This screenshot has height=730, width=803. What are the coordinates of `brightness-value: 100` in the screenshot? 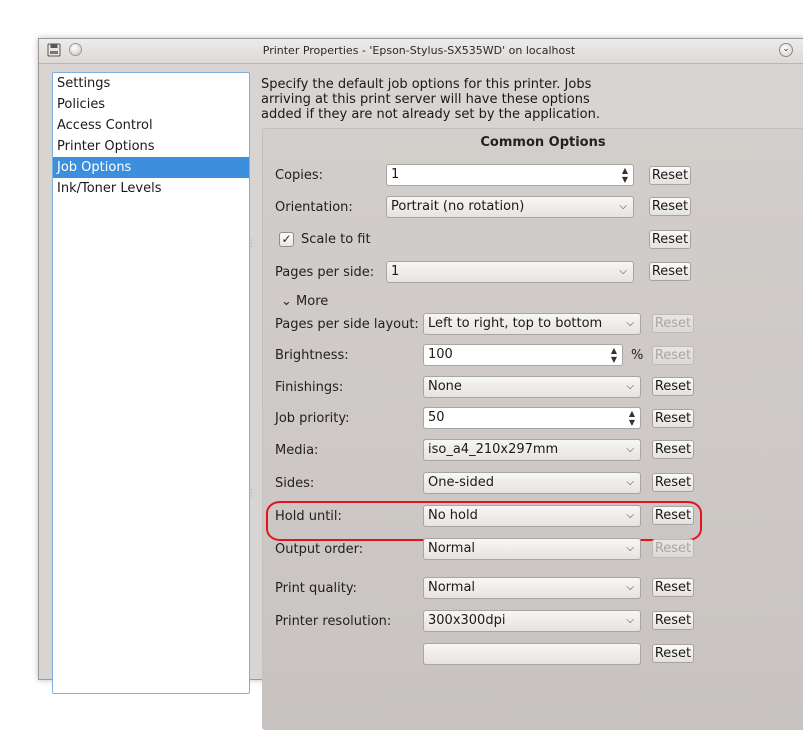 It's located at (440, 354).